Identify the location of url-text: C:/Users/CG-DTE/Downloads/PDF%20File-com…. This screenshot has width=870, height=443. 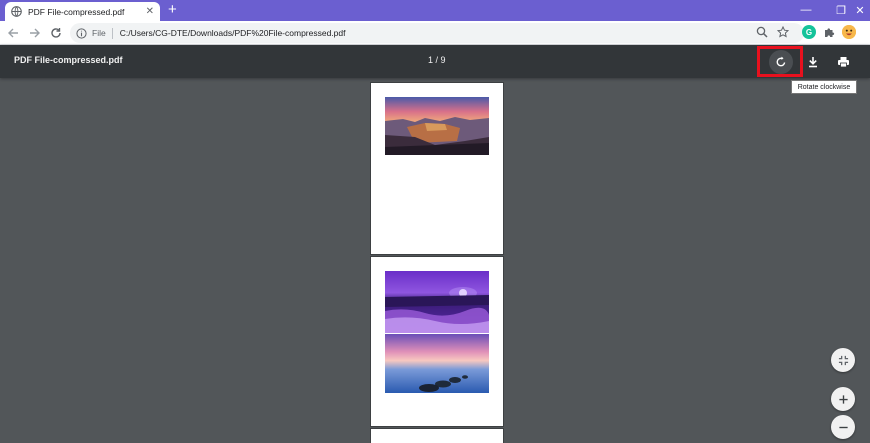
(233, 33).